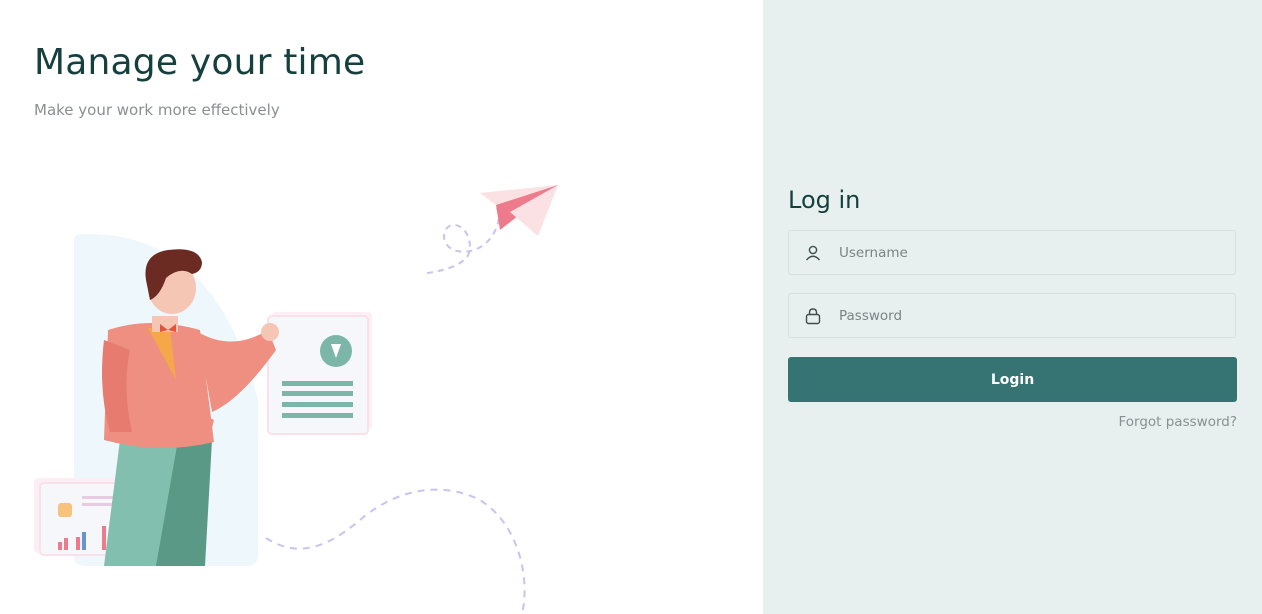 The image size is (1262, 614). Describe the element at coordinates (1029, 252) in the screenshot. I see `username-input` at that location.